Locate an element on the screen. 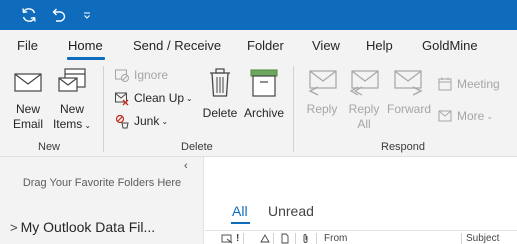 The width and height of the screenshot is (517, 244). new-items-label-2: Items ⌄ is located at coordinates (72, 124).